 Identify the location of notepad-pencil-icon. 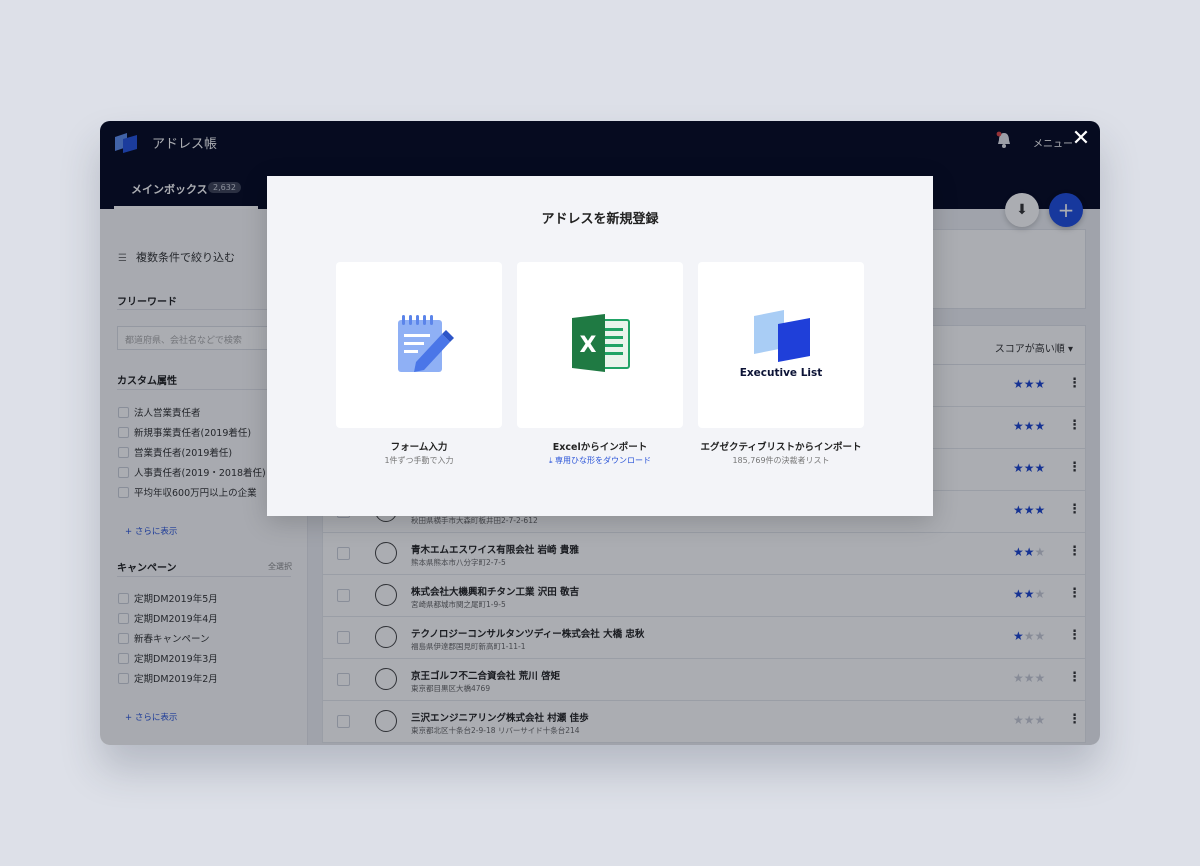
(426, 343).